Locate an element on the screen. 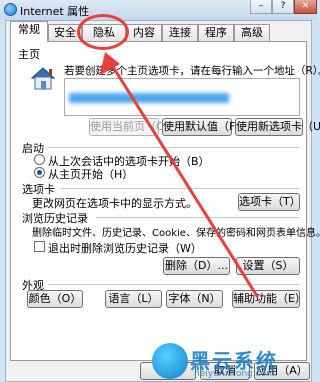 This screenshot has height=382, width=320. window-title: Internet 属性 is located at coordinates (55, 11).